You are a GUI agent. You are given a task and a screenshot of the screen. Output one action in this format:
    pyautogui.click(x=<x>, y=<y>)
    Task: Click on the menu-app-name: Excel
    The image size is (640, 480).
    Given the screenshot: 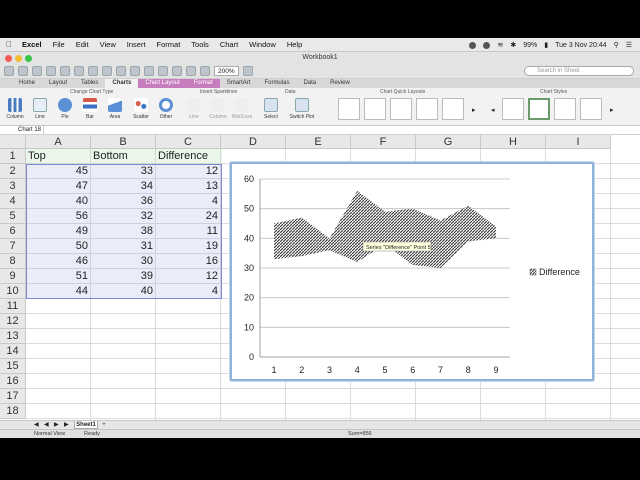 What is the action you would take?
    pyautogui.click(x=32, y=44)
    